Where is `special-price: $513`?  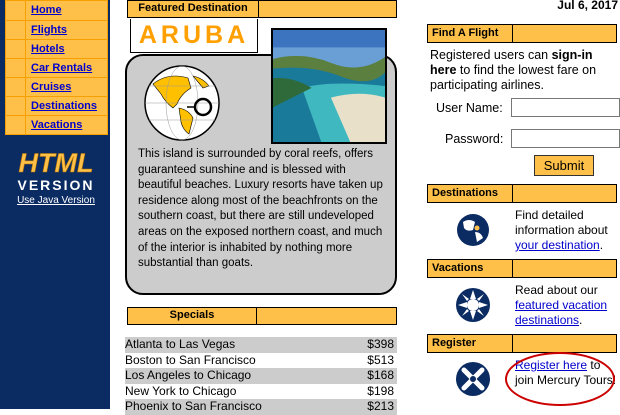 special-price: $513 is located at coordinates (380, 359).